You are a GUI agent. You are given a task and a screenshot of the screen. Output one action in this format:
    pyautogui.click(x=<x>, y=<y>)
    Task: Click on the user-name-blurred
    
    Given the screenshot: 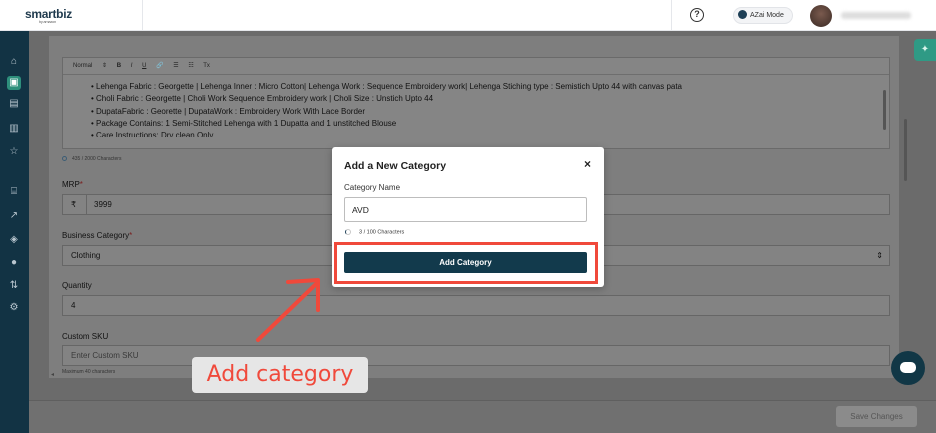 What is the action you would take?
    pyautogui.click(x=876, y=15)
    